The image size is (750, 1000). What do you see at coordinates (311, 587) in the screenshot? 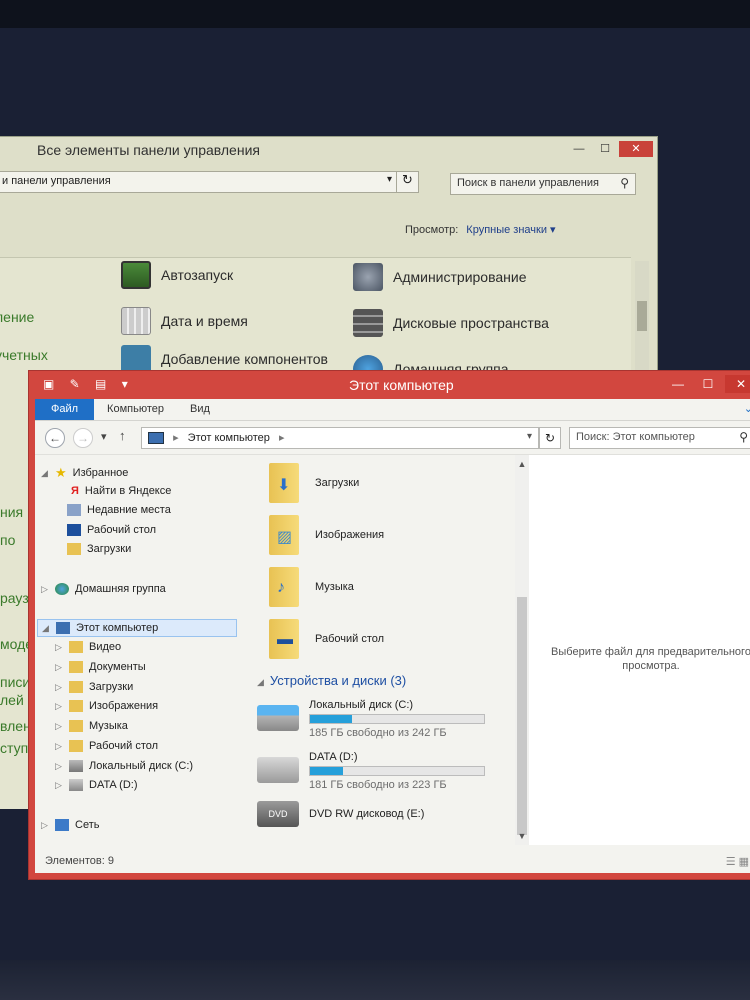
I see `folder-music: ♪ Музыка` at bounding box center [311, 587].